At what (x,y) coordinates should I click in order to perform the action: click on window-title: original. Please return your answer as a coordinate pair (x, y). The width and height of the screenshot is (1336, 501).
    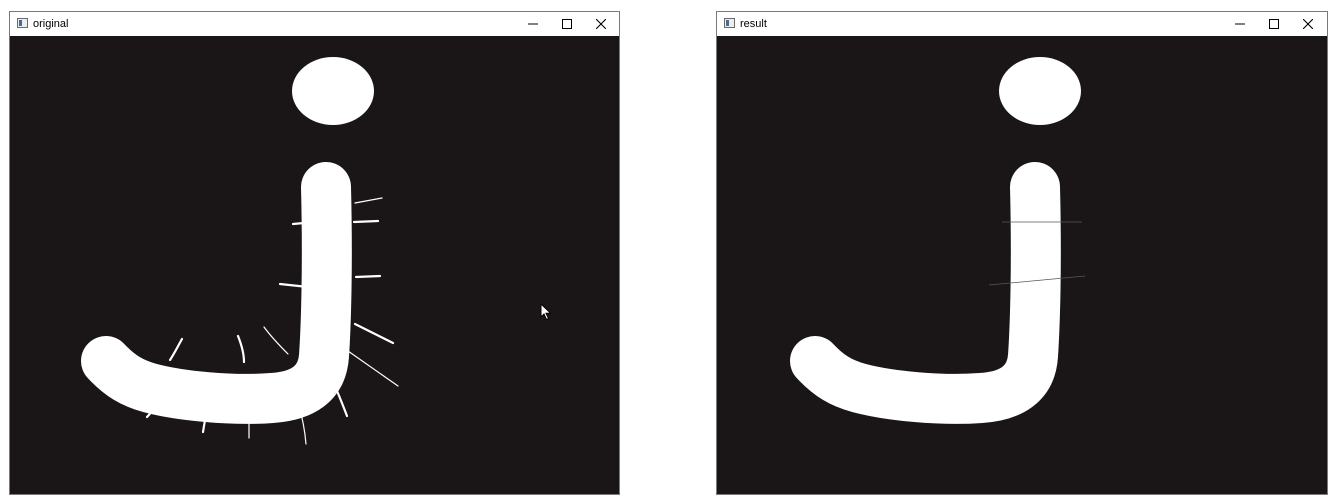
    Looking at the image, I should click on (51, 24).